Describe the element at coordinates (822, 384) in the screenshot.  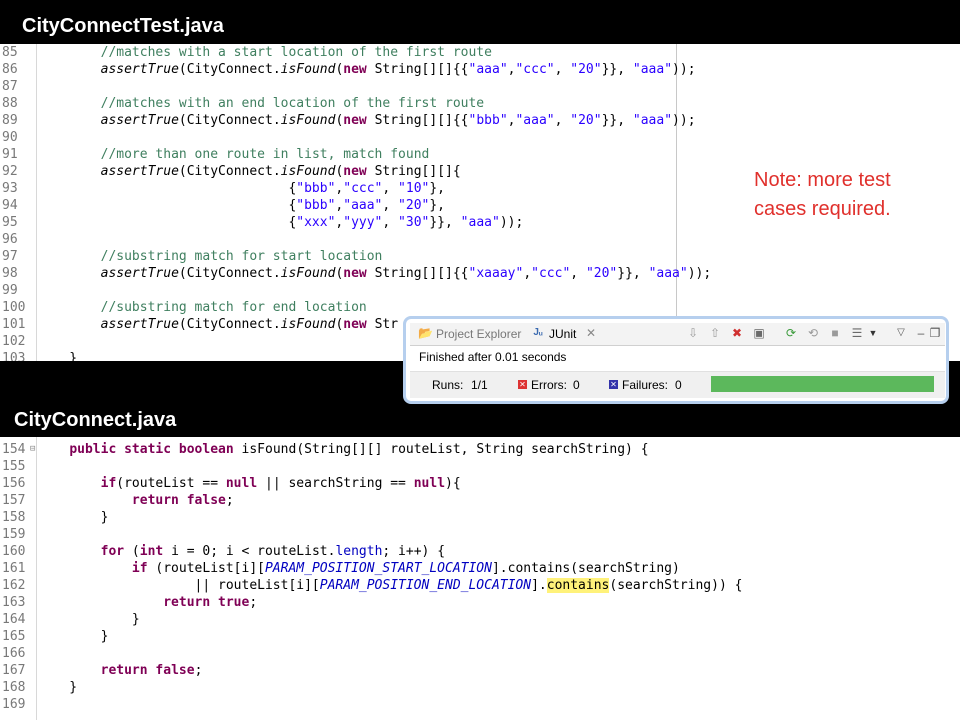
I see `test-progress-bar` at that location.